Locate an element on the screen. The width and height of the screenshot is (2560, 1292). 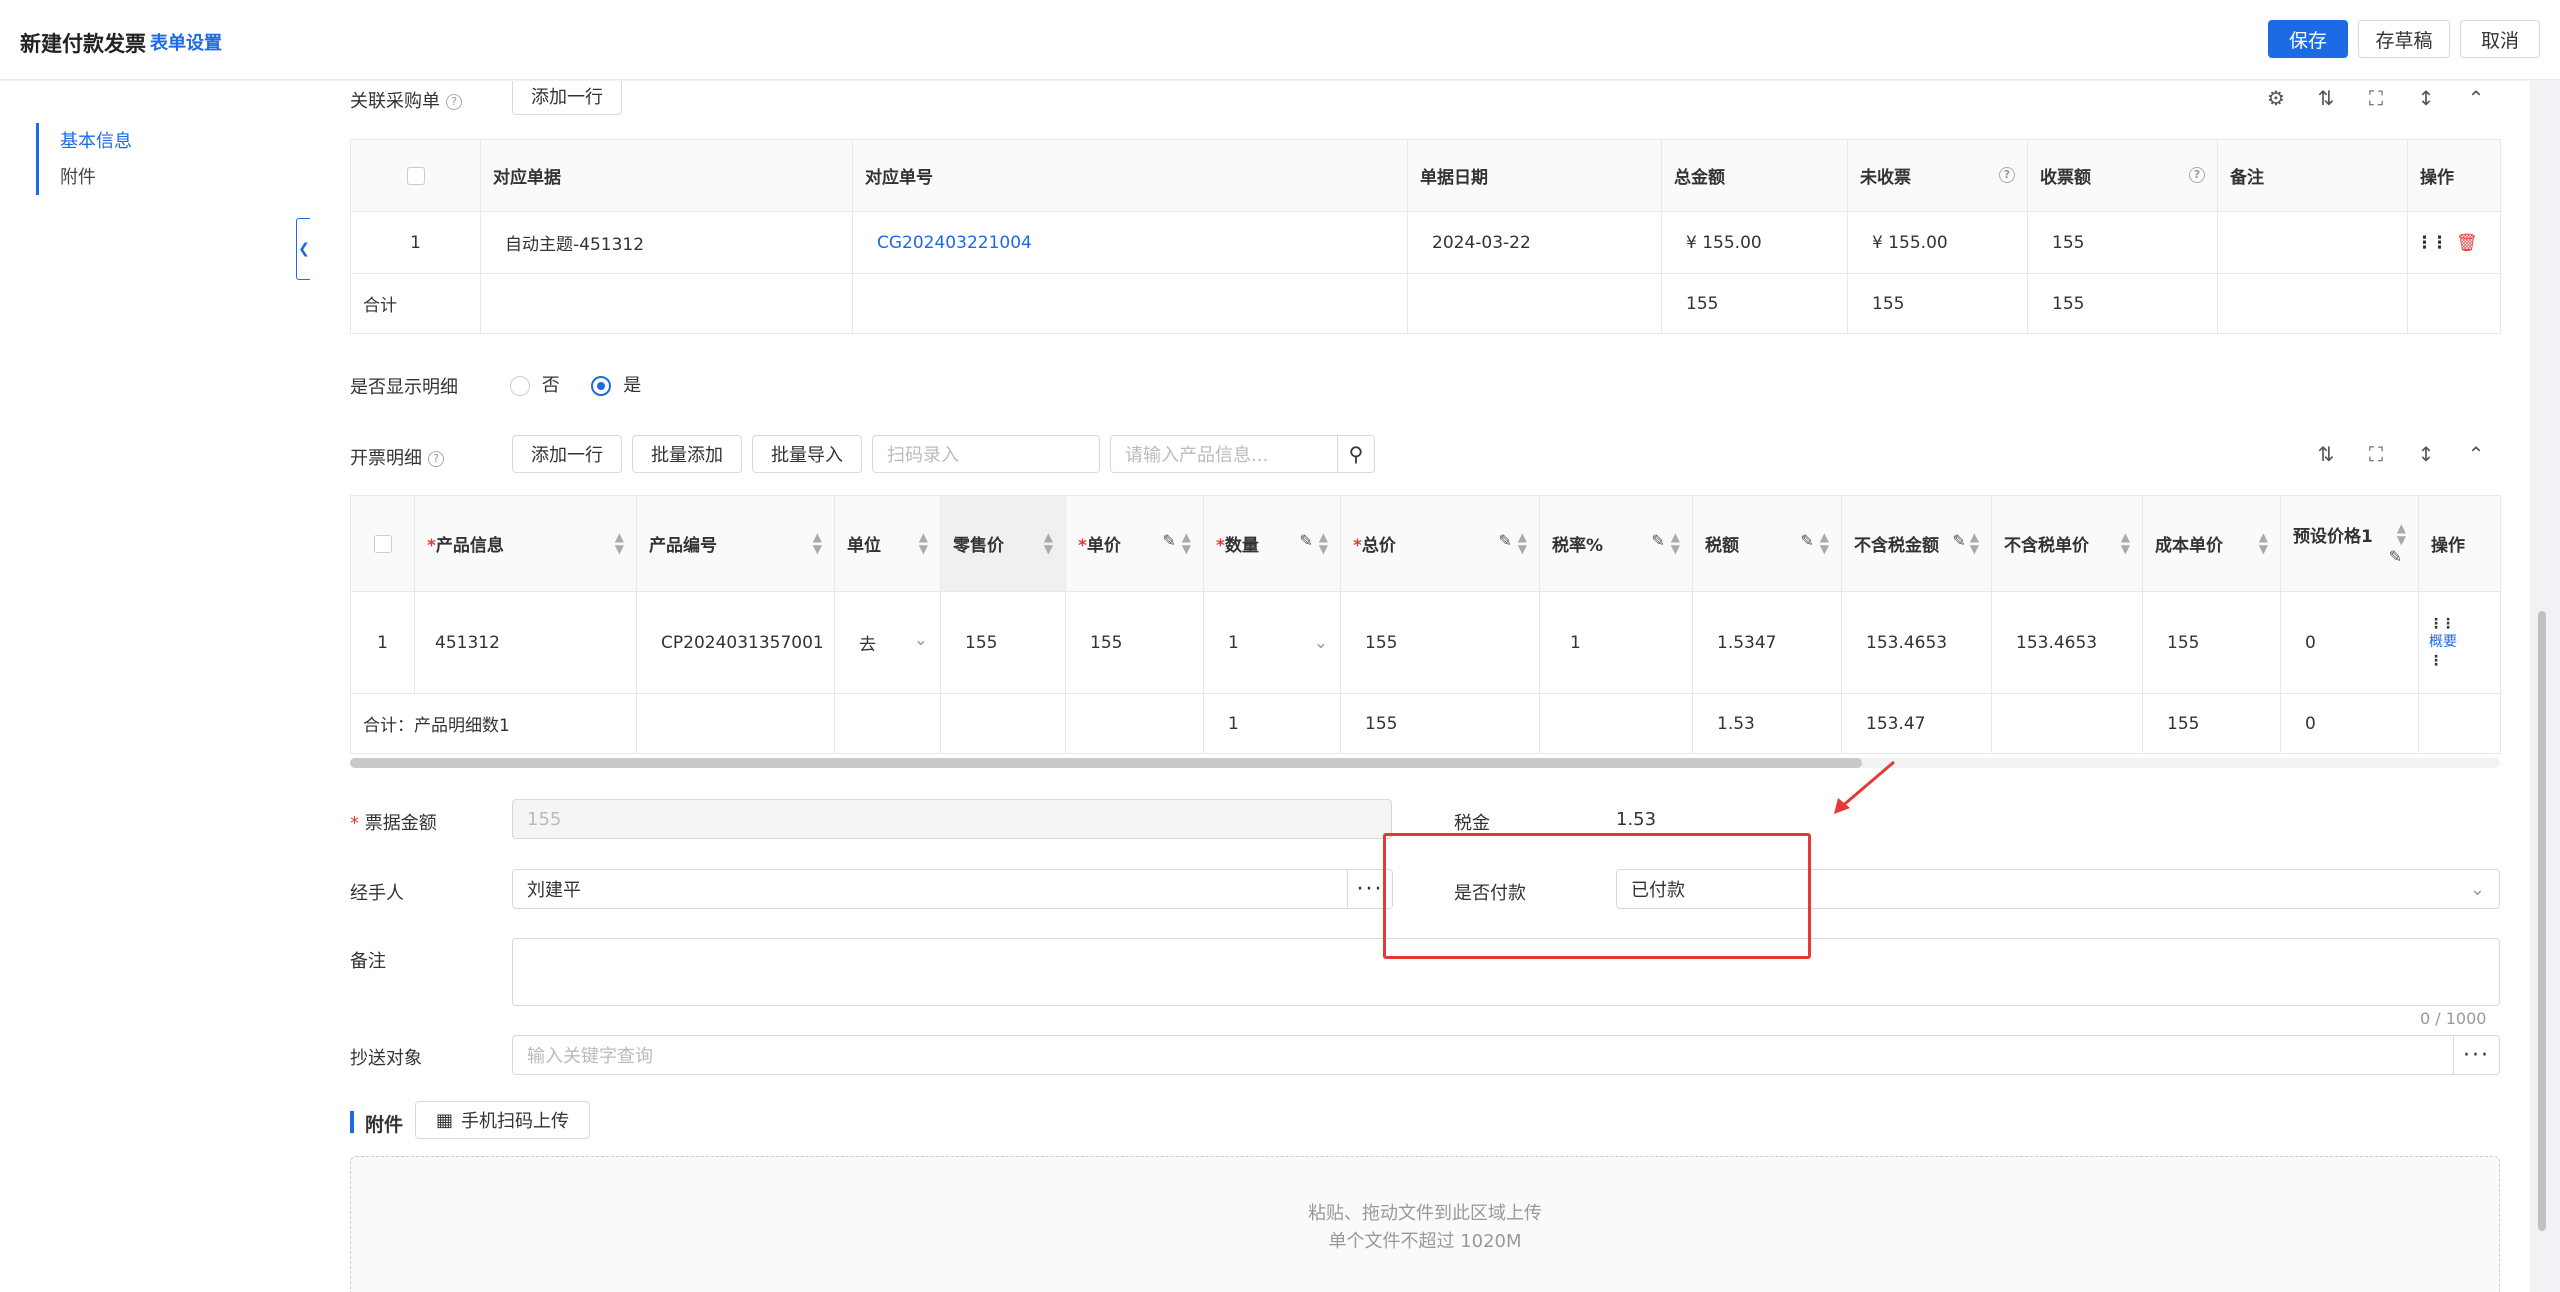
page-title: 新建付款发票 is located at coordinates (83, 44).